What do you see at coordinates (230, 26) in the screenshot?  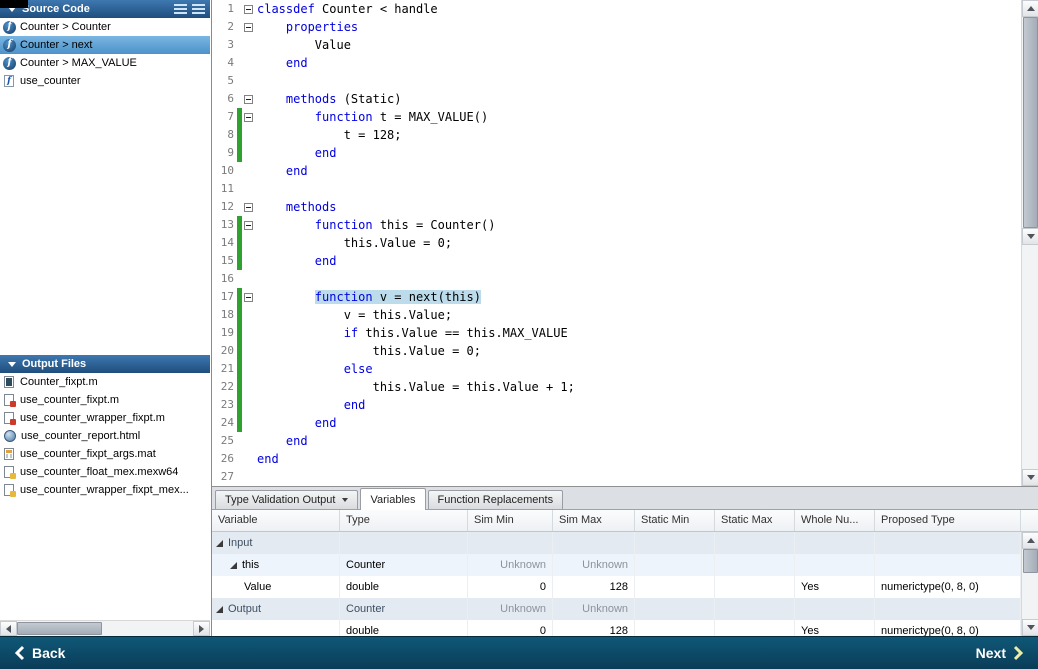 I see `line-number: 2` at bounding box center [230, 26].